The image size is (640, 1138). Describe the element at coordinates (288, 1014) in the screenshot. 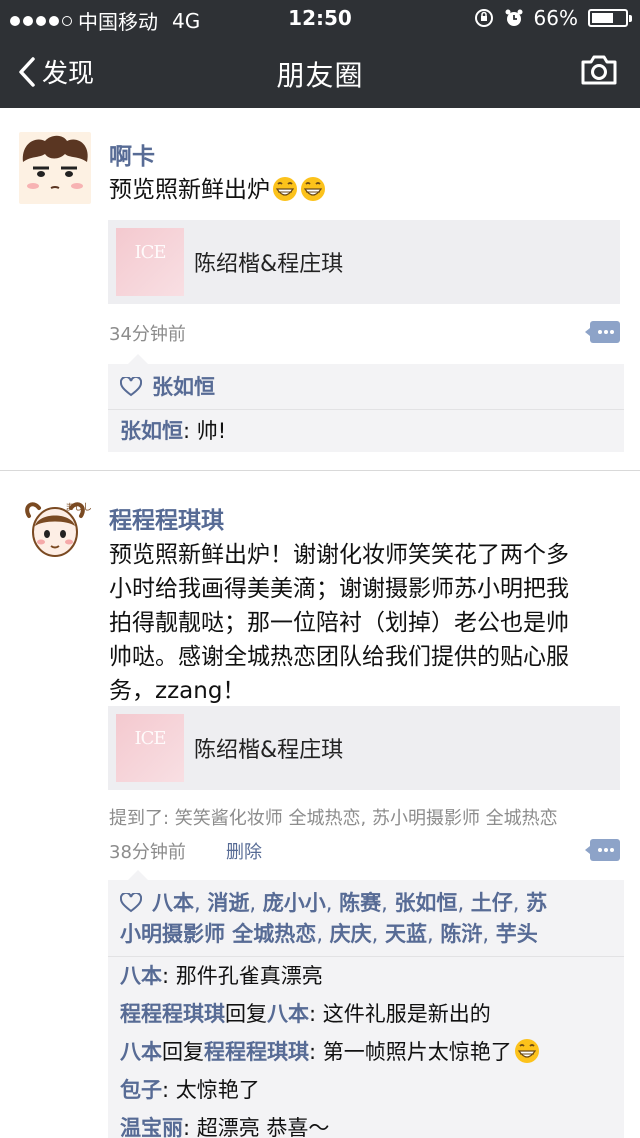

I see `reply-target-user: 八本` at that location.